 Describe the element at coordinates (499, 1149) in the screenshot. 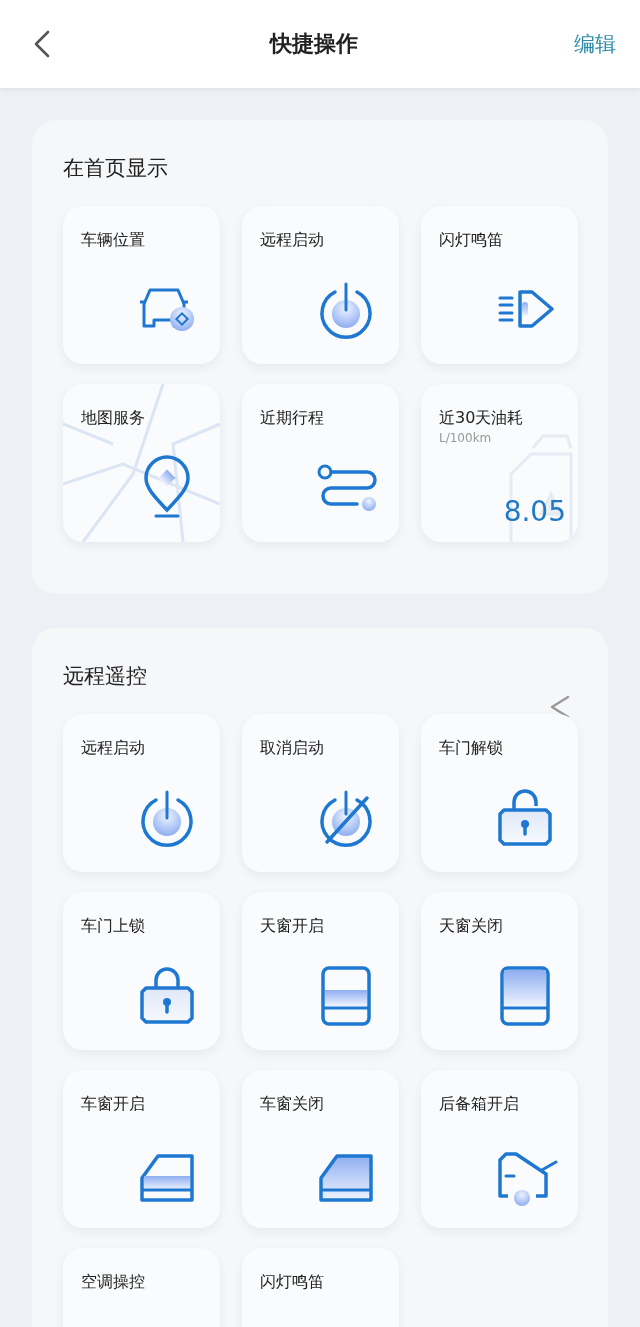

I see `shortcut-tile: 后备箱开启` at that location.